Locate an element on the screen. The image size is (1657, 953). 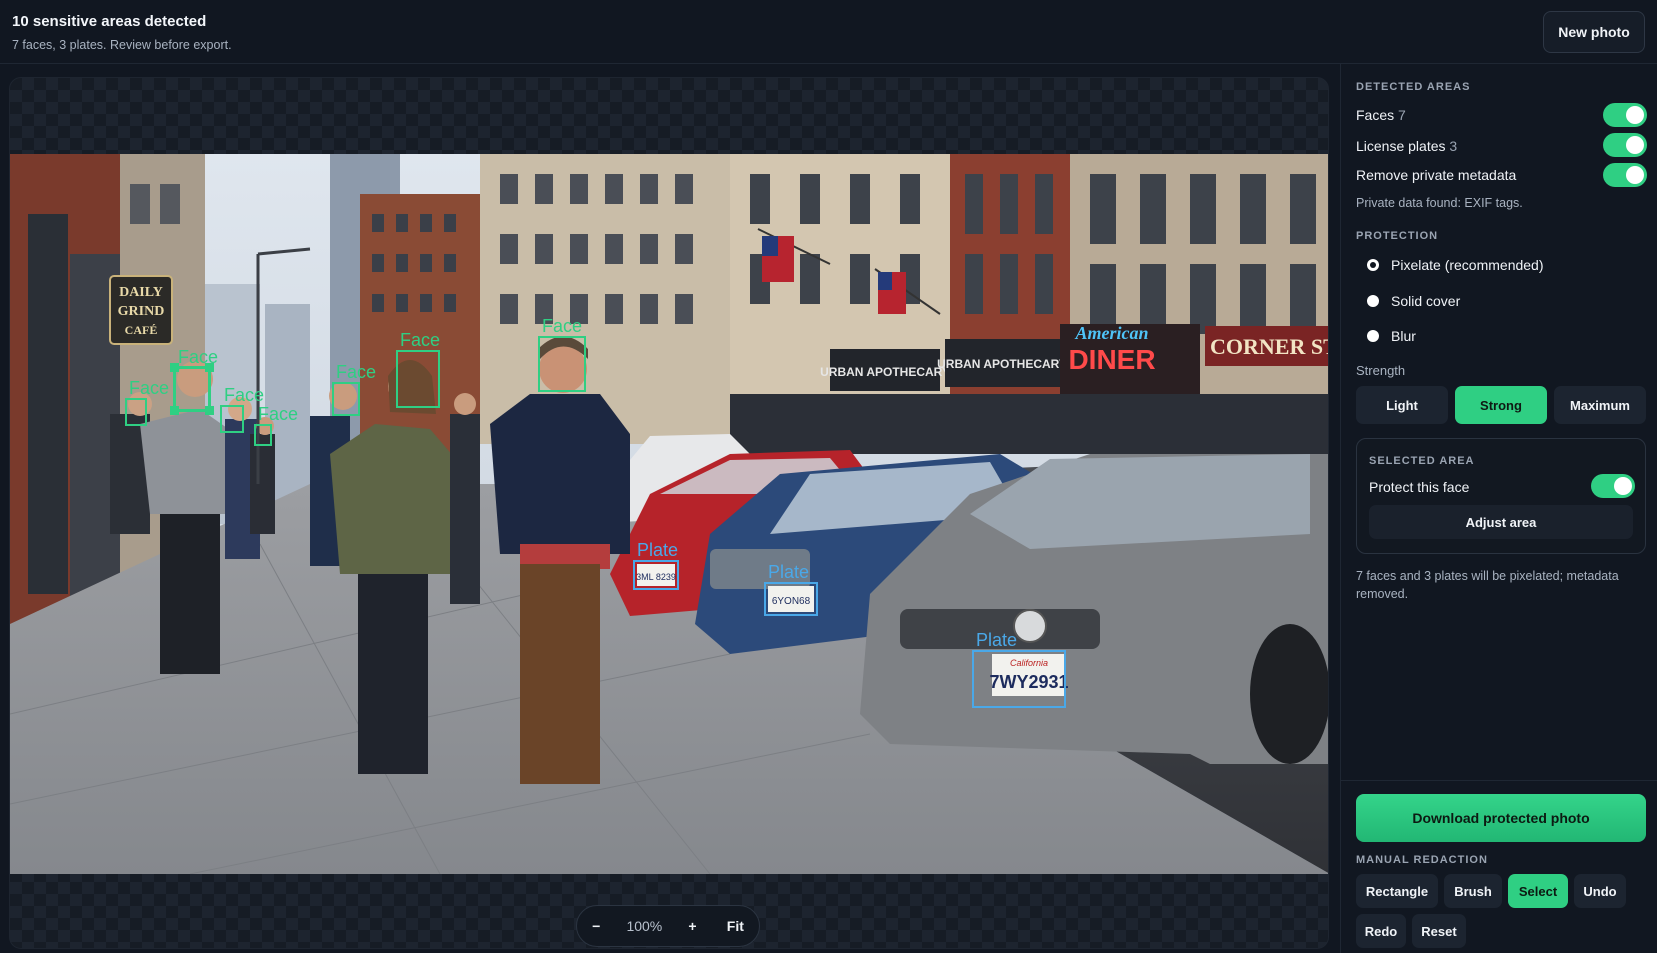
adjust-area-button: Adjust area is located at coordinates (1501, 522).